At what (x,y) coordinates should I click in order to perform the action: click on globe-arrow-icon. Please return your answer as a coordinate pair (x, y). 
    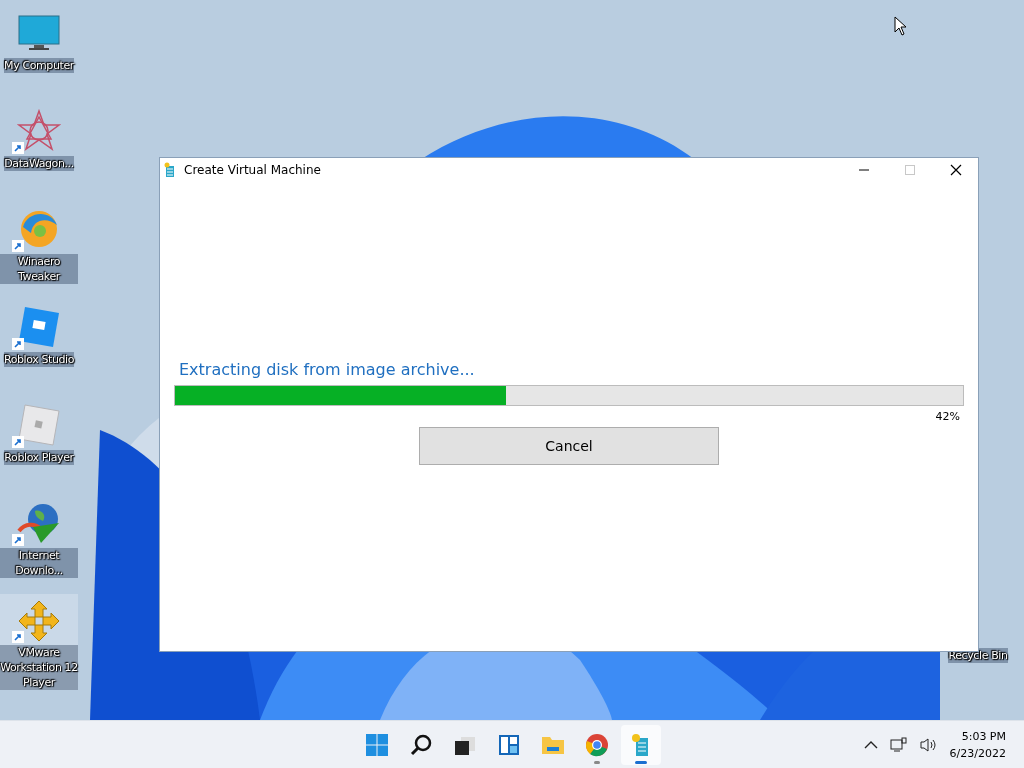
    Looking at the image, I should click on (39, 523).